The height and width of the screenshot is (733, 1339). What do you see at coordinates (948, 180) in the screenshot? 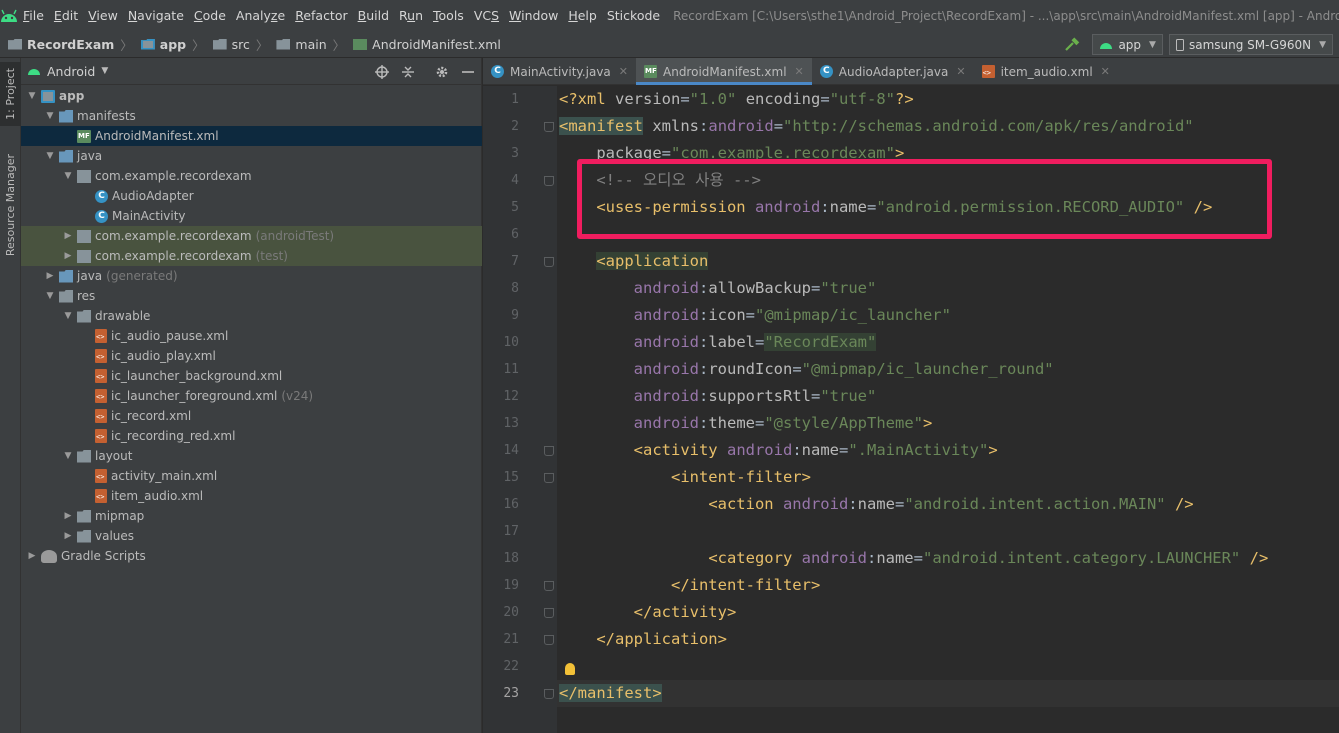
I see `code-line: <!-- 오디오 사용 -->` at bounding box center [948, 180].